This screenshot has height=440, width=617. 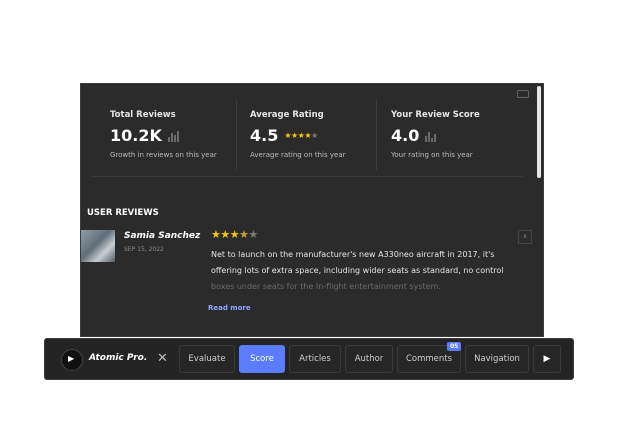 I want to click on tab-evaluate: Evaluate, so click(x=207, y=359).